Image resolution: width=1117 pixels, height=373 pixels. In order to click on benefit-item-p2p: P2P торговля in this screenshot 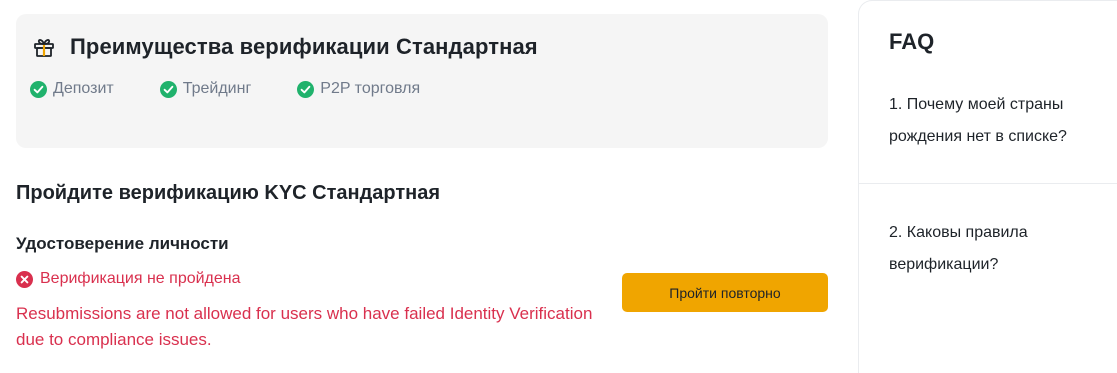, I will do `click(358, 89)`.